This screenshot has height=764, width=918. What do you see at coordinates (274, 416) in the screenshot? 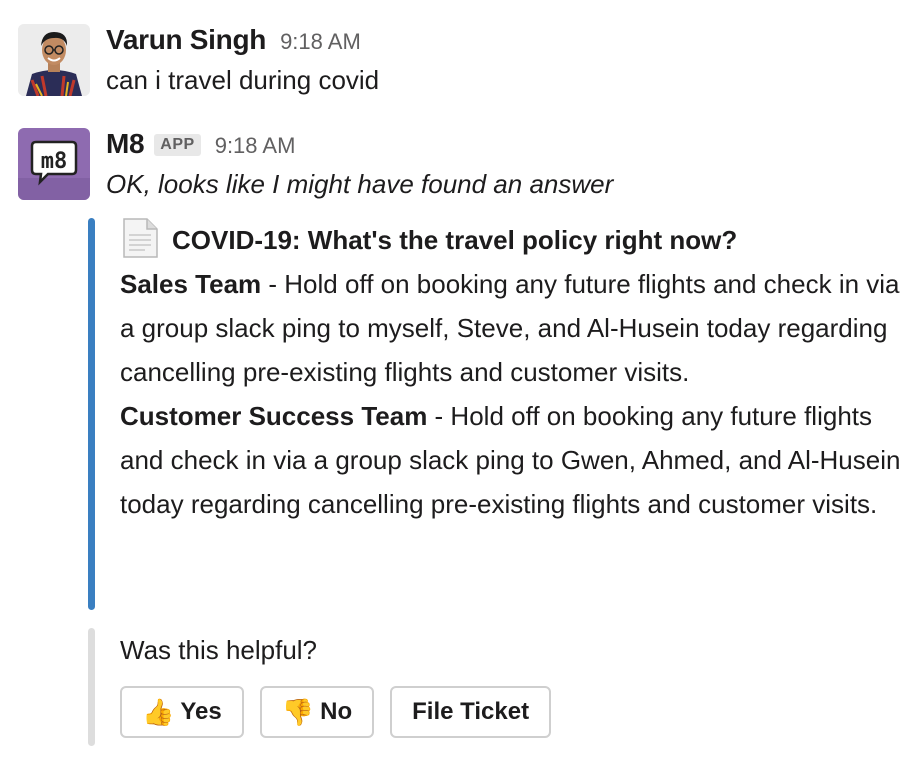
I see `team-name: Customer Success Team` at bounding box center [274, 416].